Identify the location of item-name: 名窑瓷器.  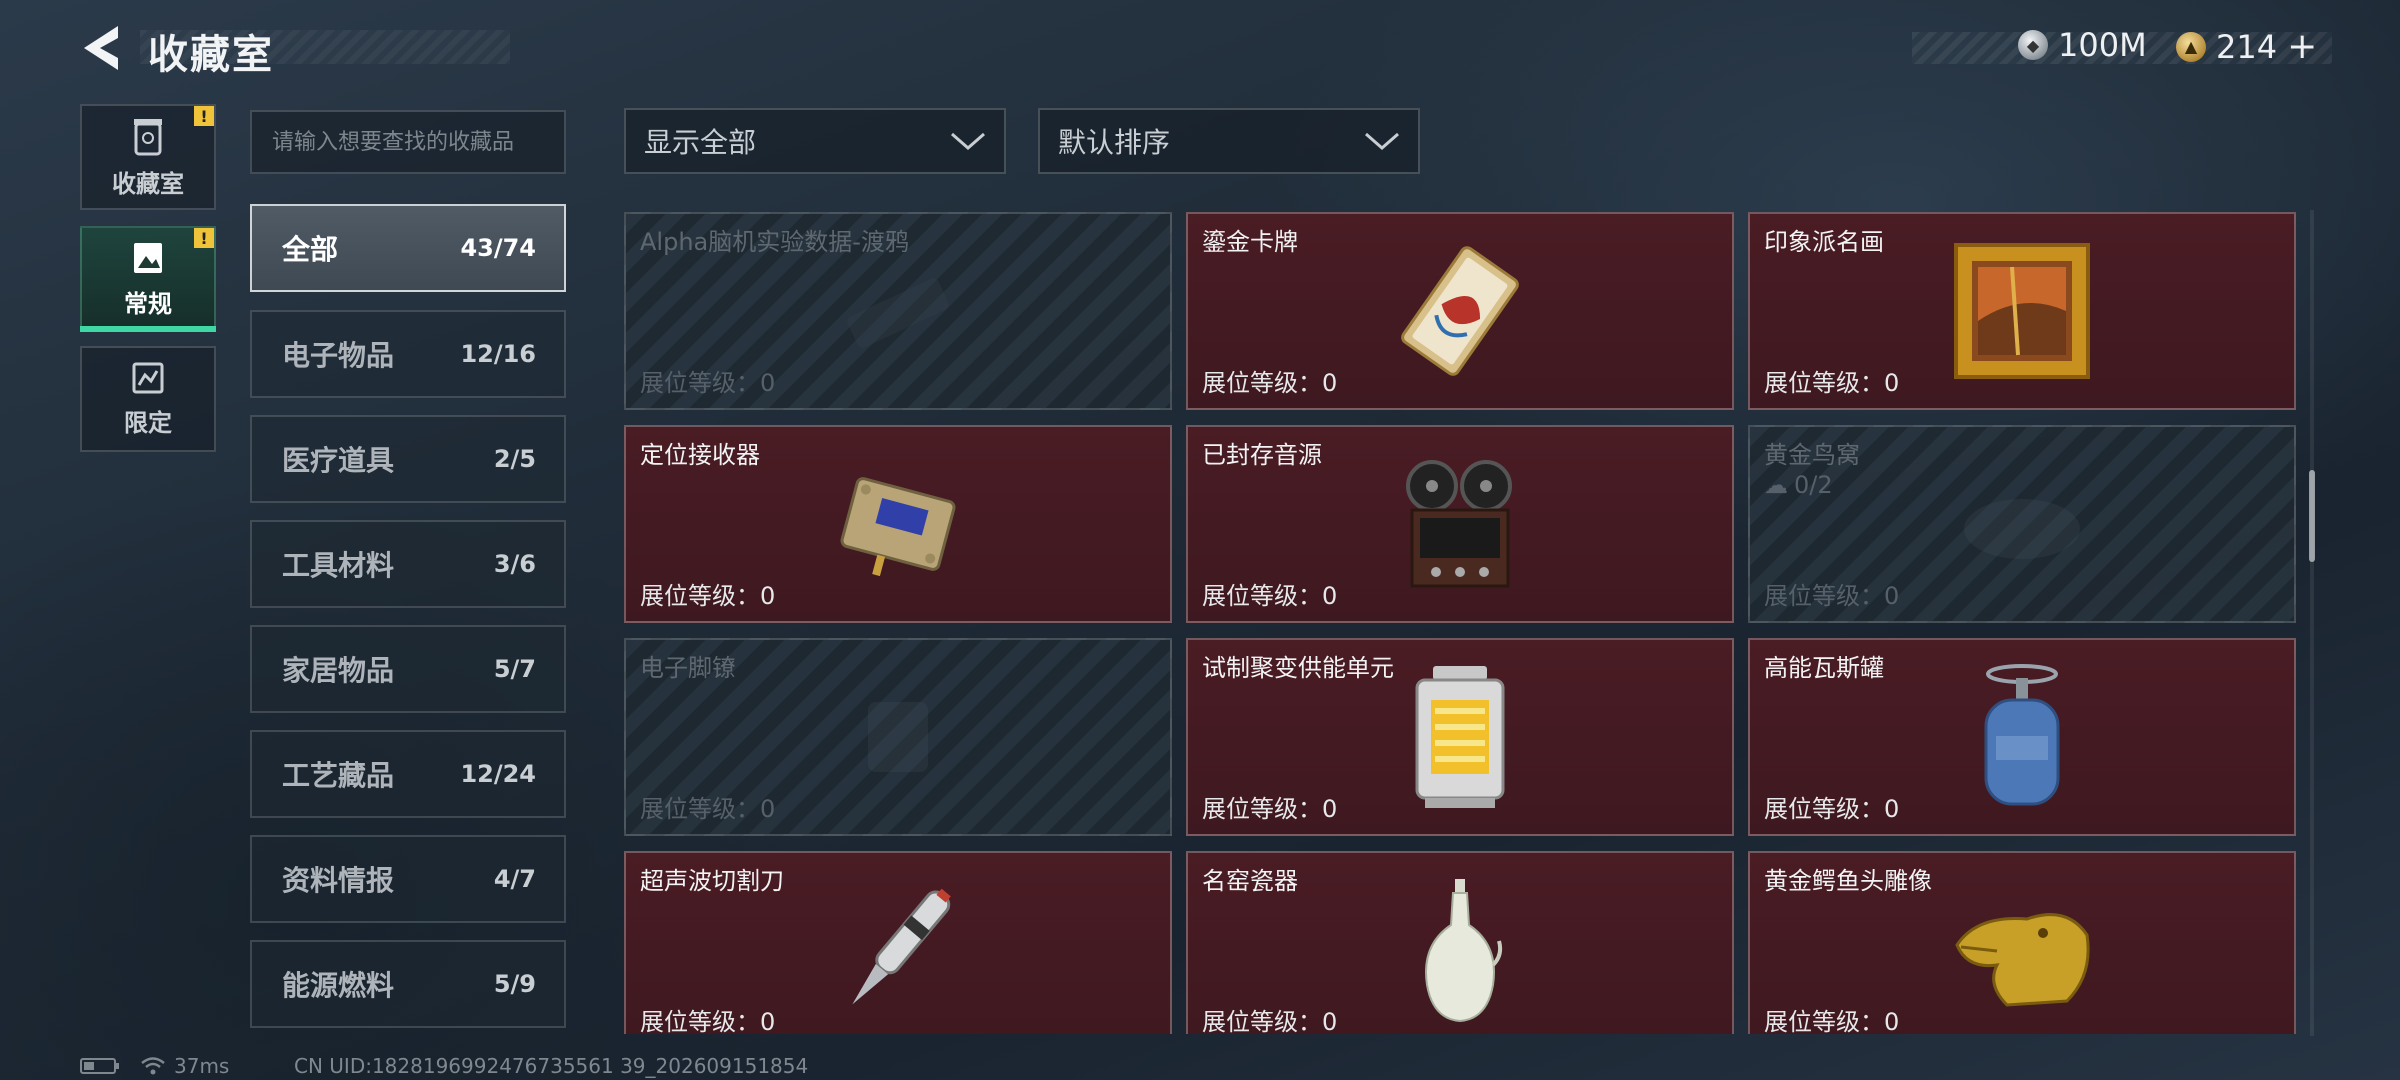
(1250, 881).